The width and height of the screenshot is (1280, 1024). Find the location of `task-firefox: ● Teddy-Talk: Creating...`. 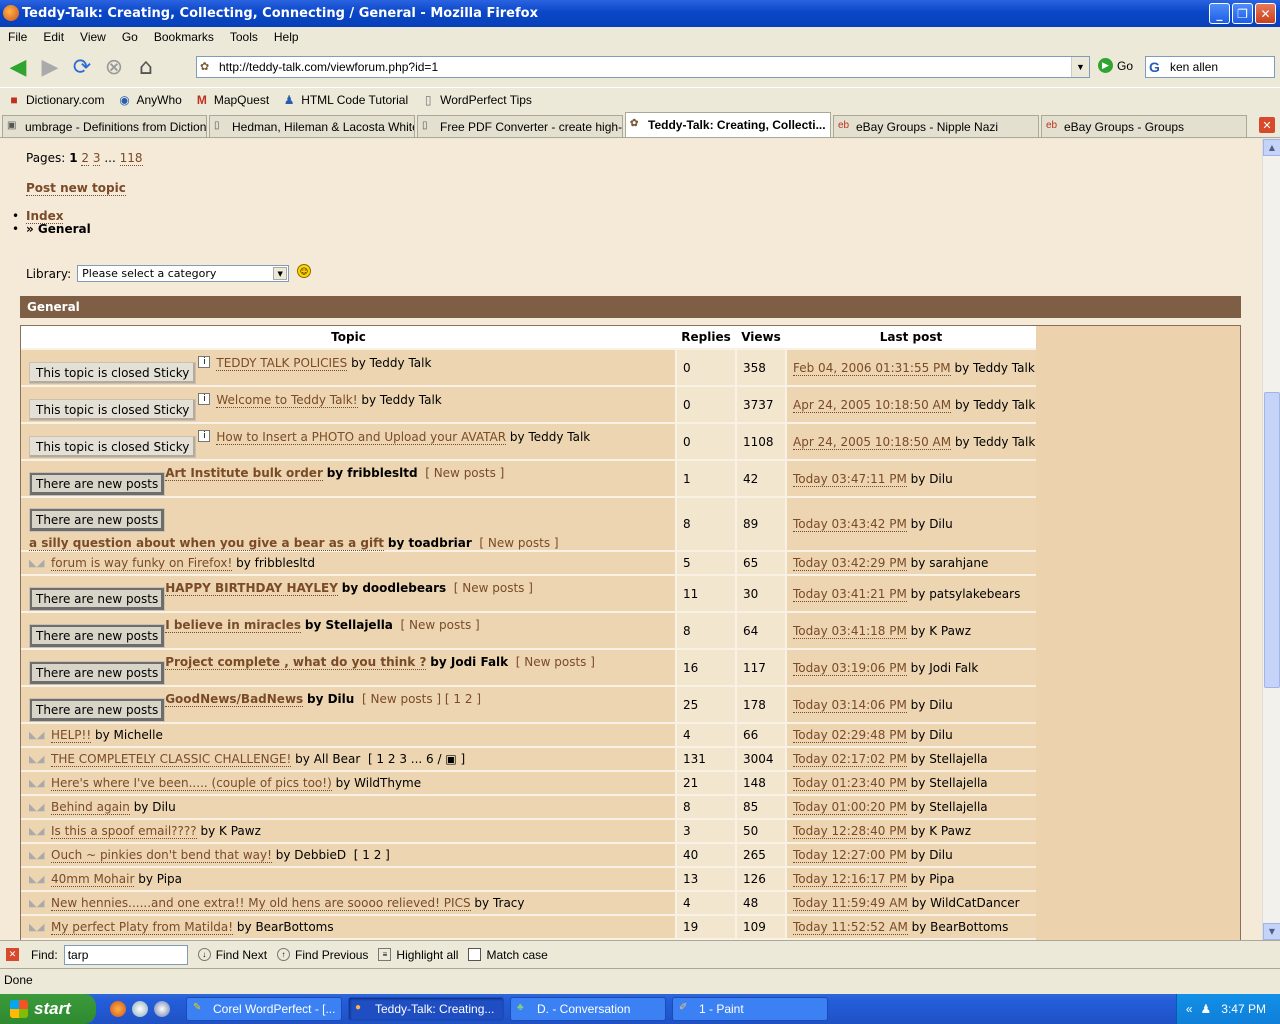

task-firefox: ● Teddy-Talk: Creating... is located at coordinates (426, 1009).